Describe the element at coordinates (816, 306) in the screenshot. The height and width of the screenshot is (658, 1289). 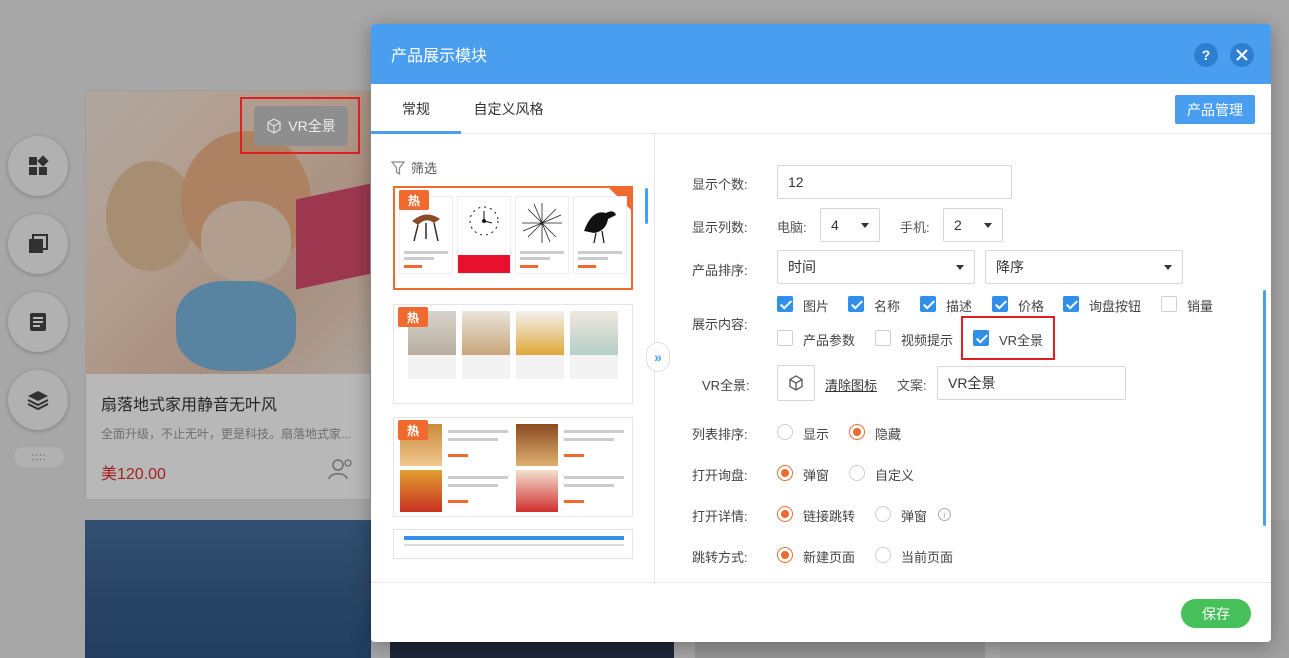
I see `content-image-label: 图片` at that location.